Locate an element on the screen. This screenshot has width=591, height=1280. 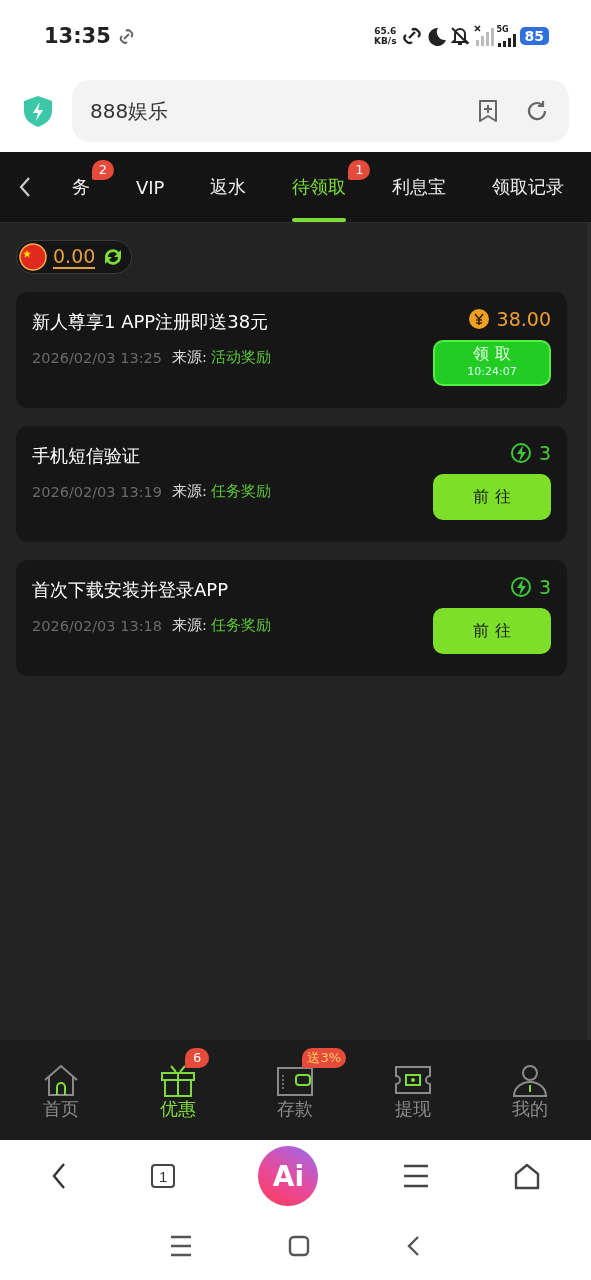
network-speed: 65.6 is located at coordinates (385, 31).